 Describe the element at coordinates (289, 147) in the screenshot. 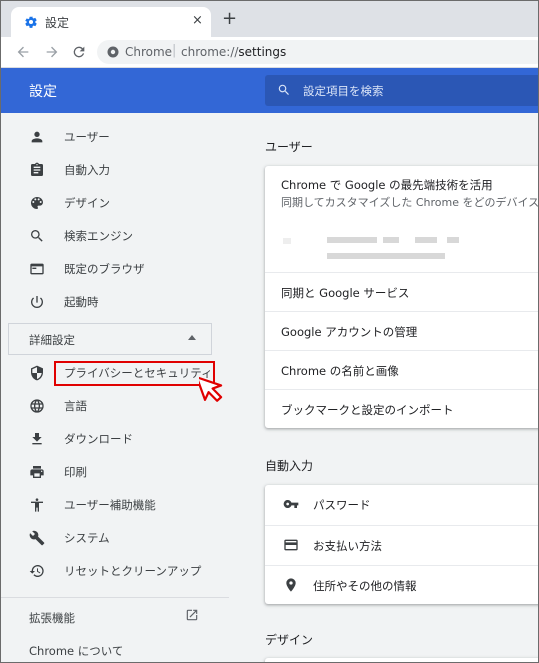

I see `section-title-users: ユーザー` at that location.